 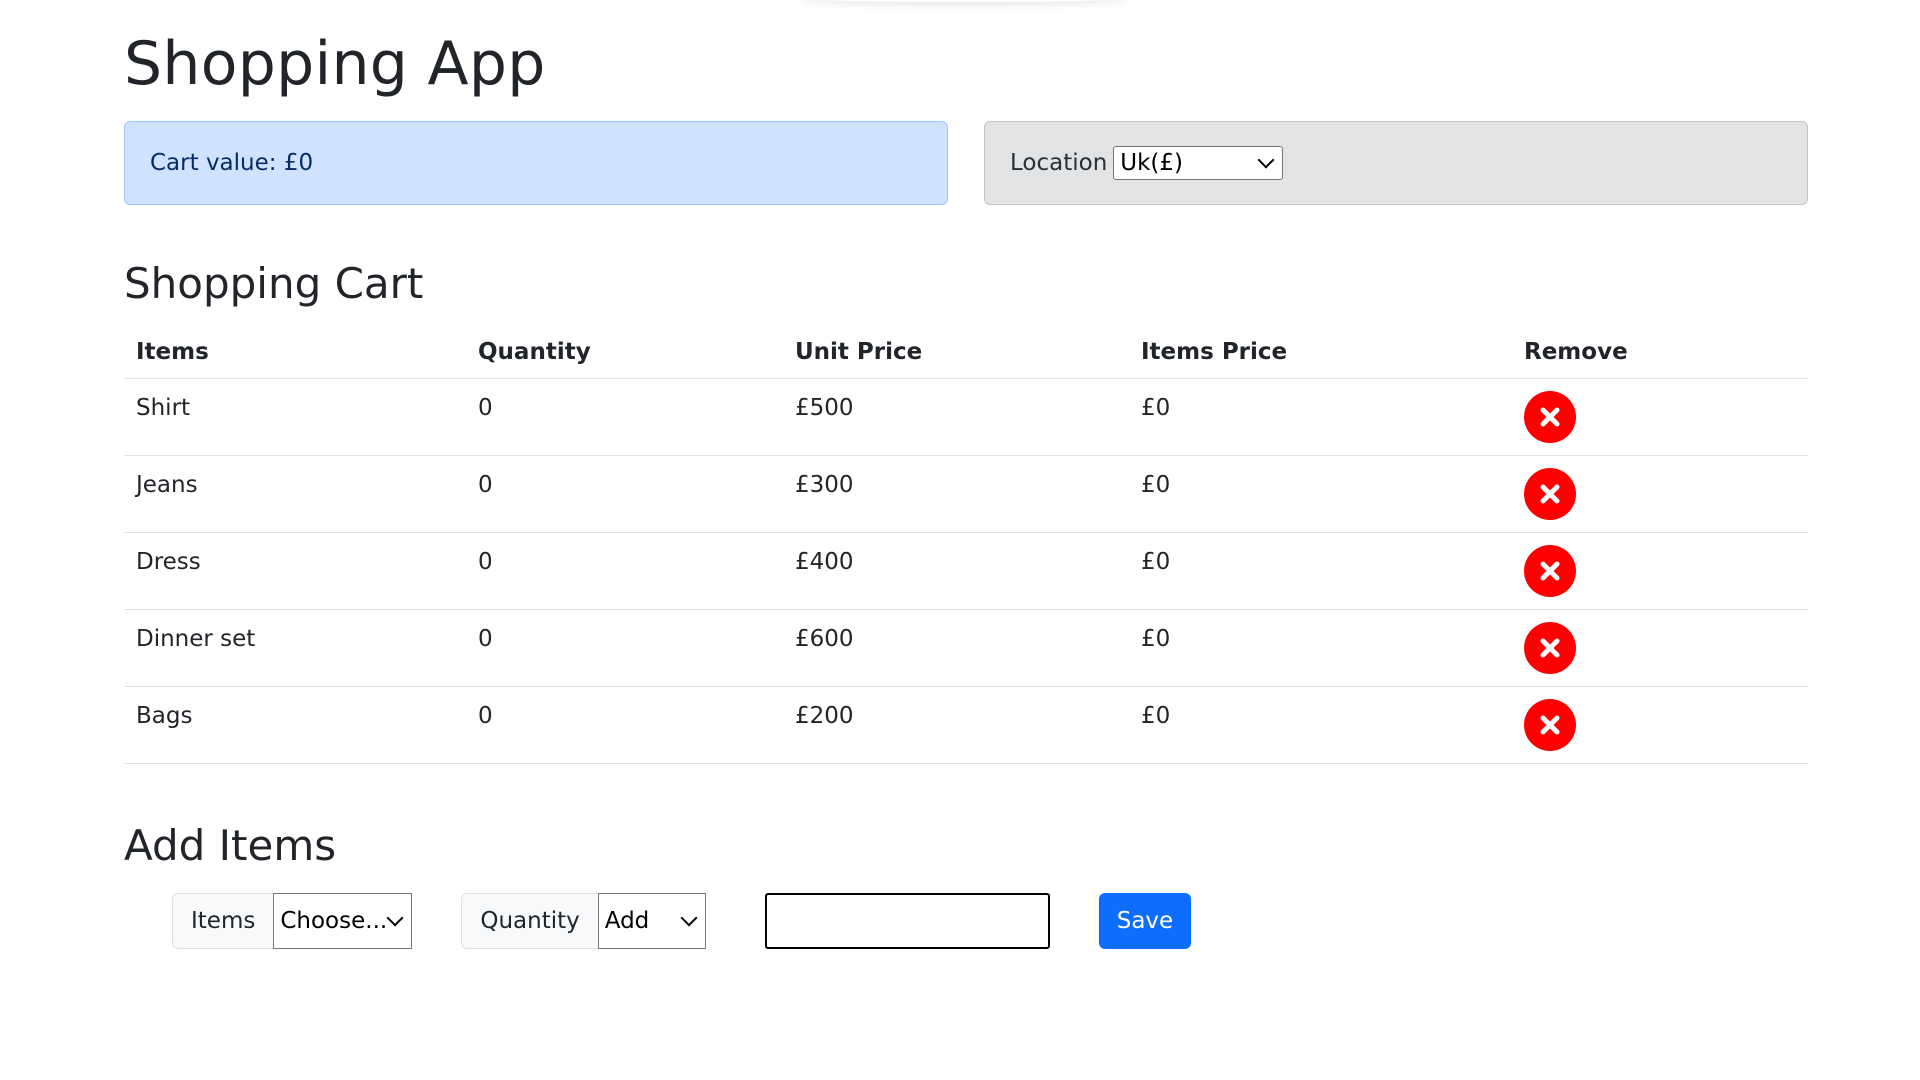 I want to click on add-items-title: Add Items, so click(x=230, y=845).